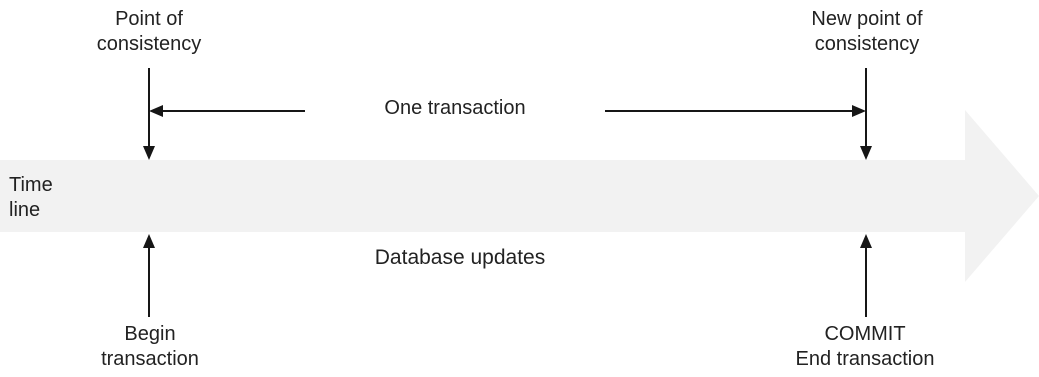 The image size is (1039, 377). Describe the element at coordinates (150, 359) in the screenshot. I see `begin-transaction-line-2: transaction` at that location.